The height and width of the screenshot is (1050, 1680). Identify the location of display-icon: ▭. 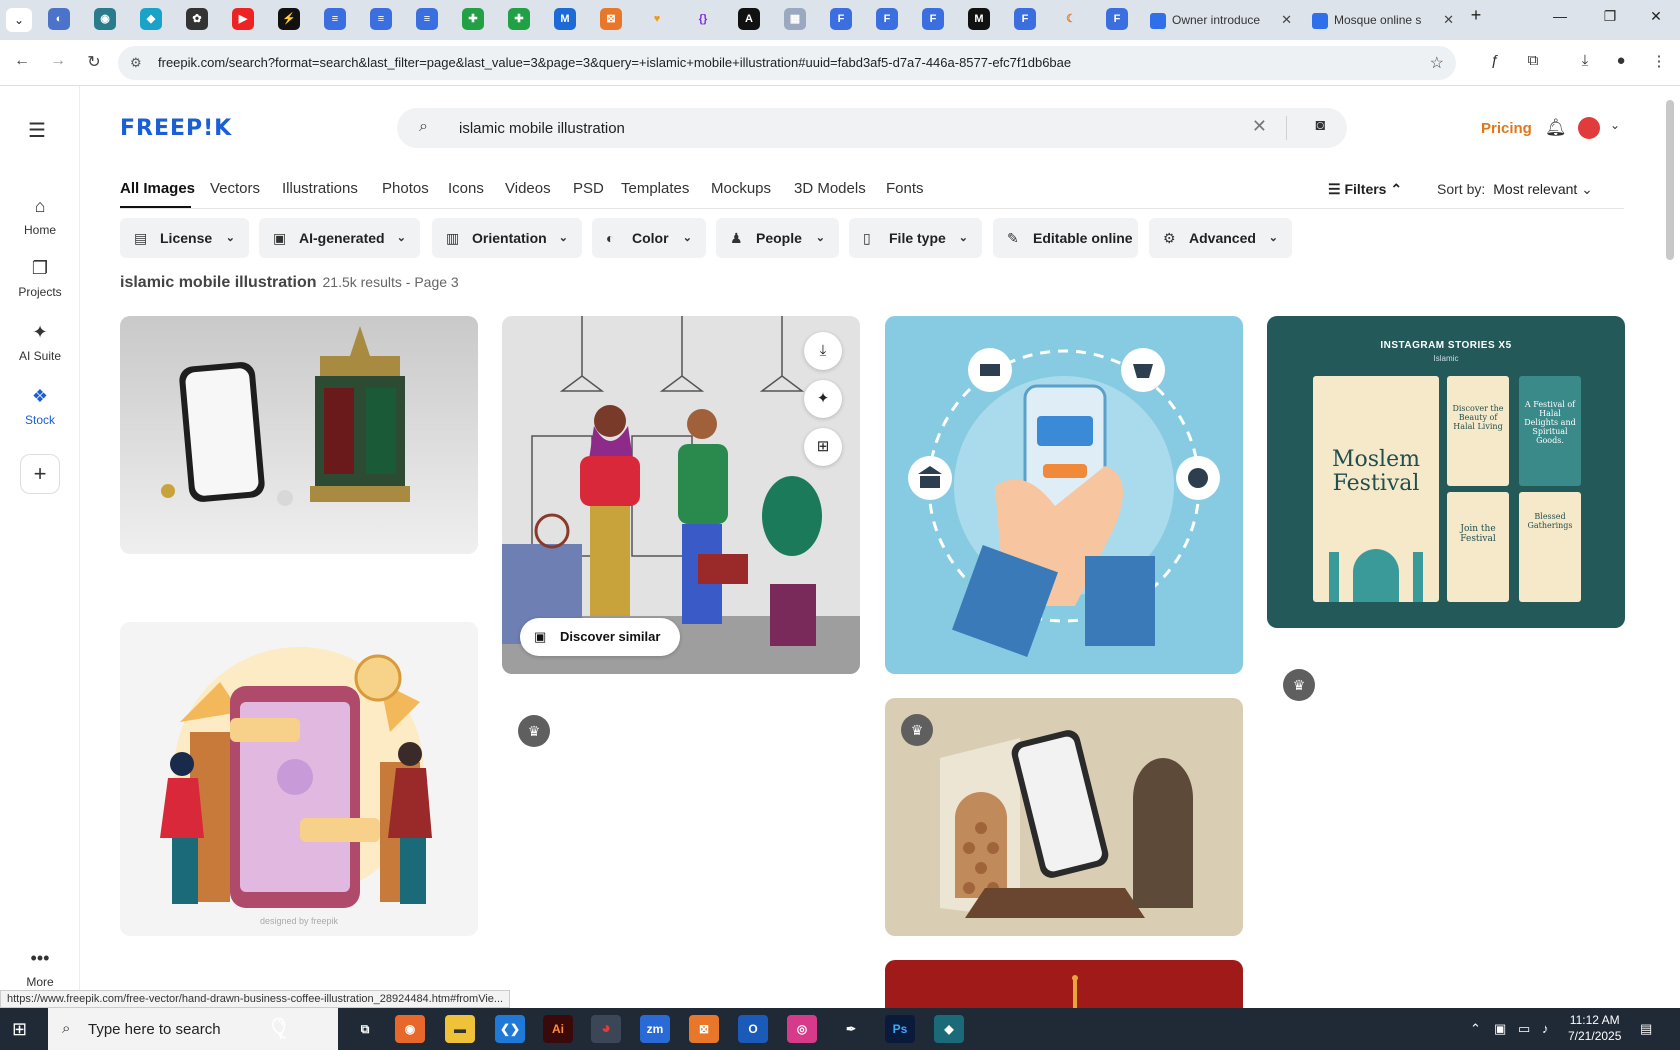
(1524, 1029).